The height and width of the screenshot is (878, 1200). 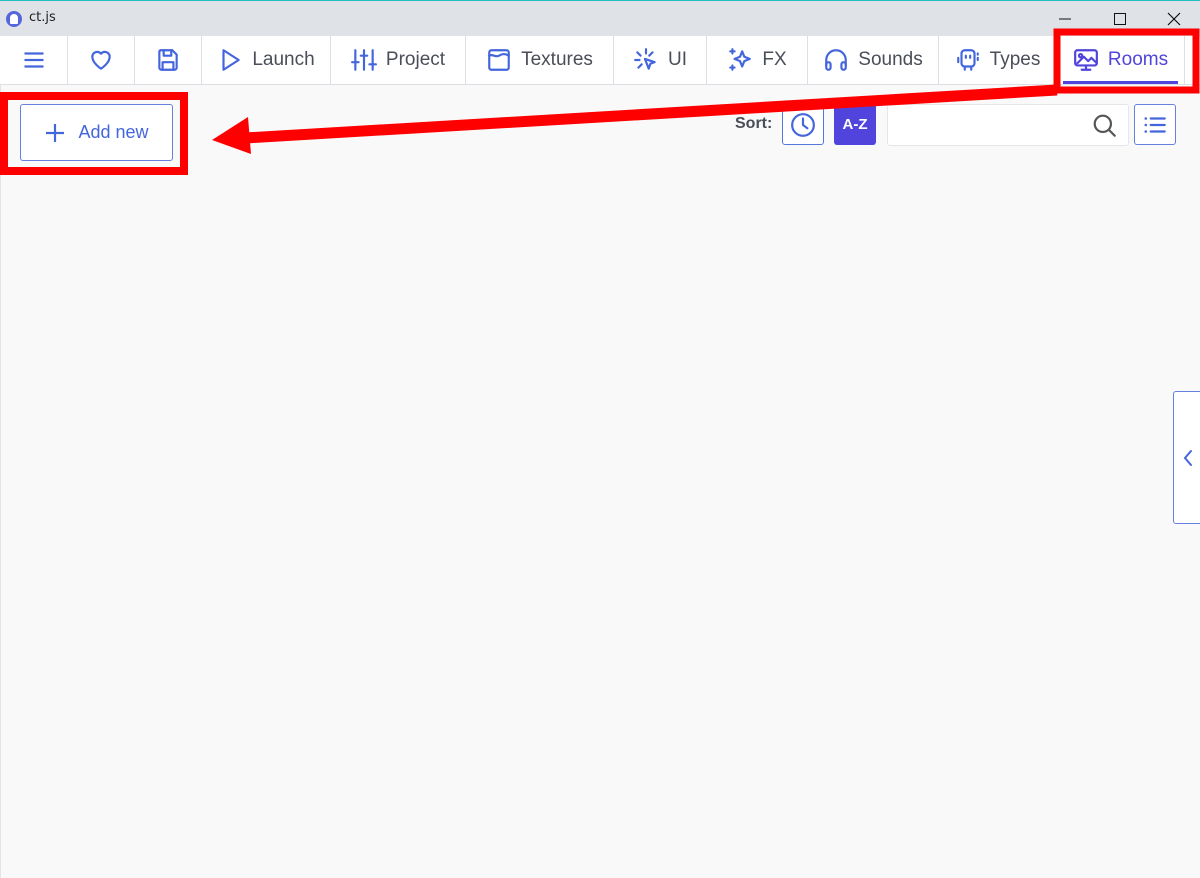 I want to click on maximize-icon, so click(x=1120, y=19).